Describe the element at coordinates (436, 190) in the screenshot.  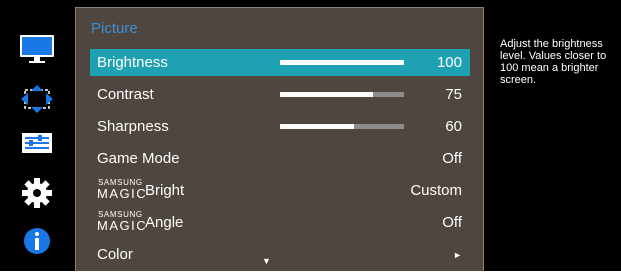
I see `menu-item-value: Custom` at that location.